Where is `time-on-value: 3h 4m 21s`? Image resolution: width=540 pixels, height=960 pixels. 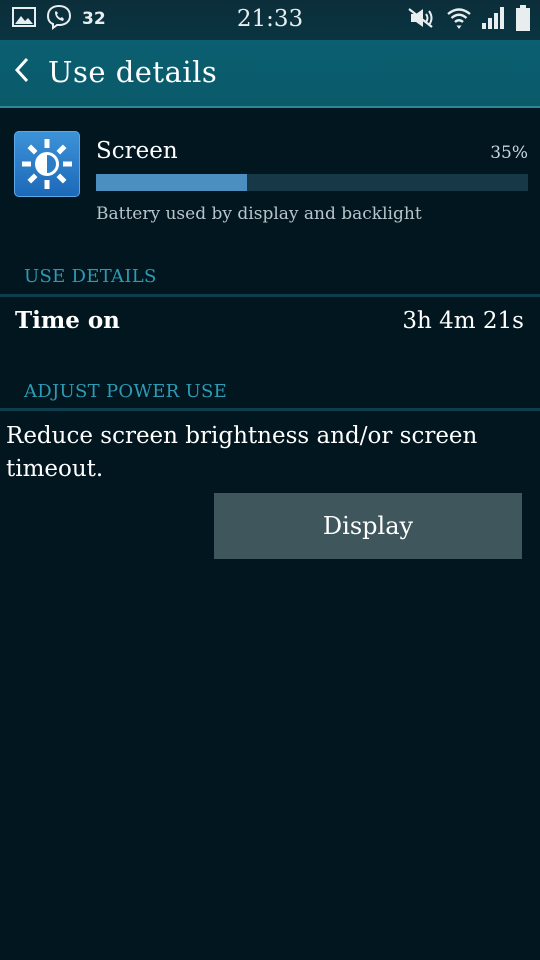 time-on-value: 3h 4m 21s is located at coordinates (463, 321).